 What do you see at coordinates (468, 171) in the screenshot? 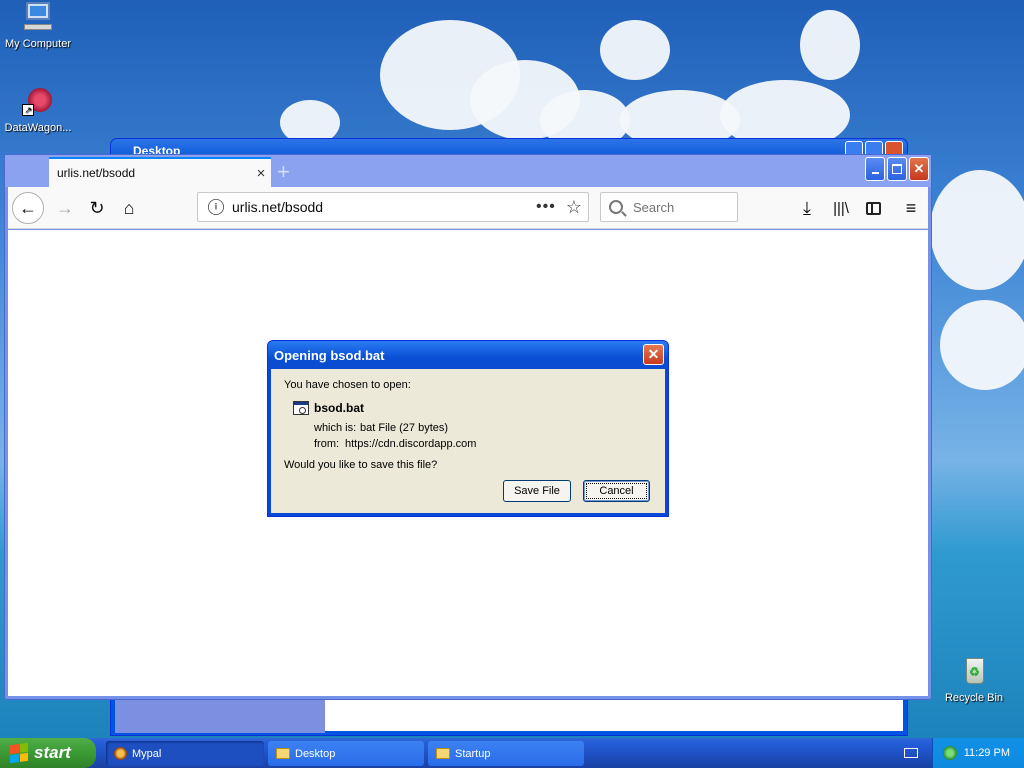
I see `tab-strip: urlis.net/bsodd × + ✕` at bounding box center [468, 171].